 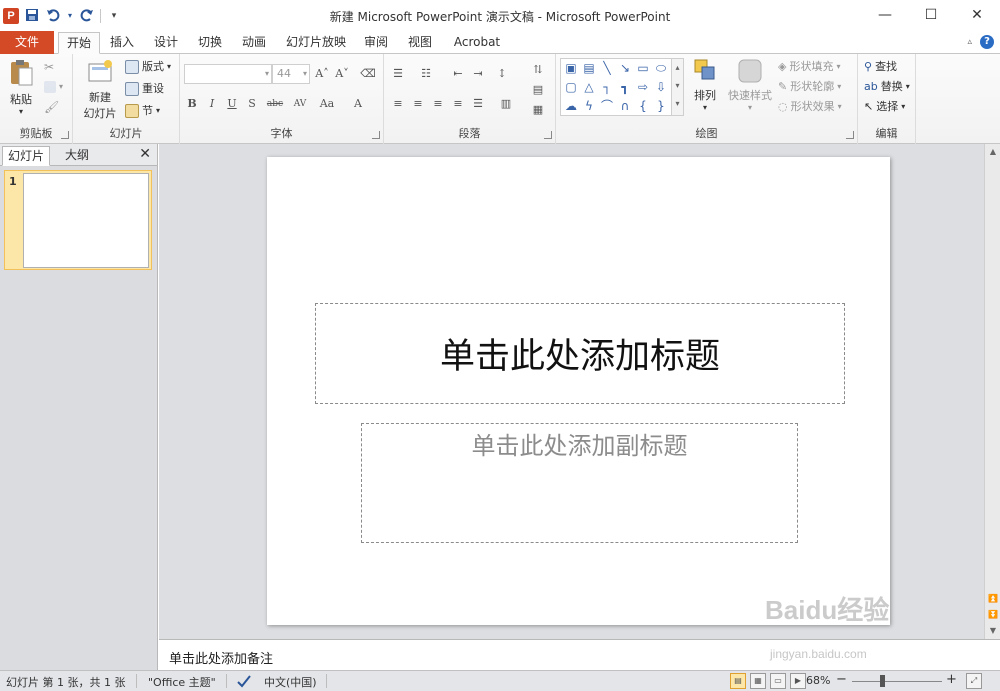 I want to click on zoom-out-button: −, so click(x=841, y=679).